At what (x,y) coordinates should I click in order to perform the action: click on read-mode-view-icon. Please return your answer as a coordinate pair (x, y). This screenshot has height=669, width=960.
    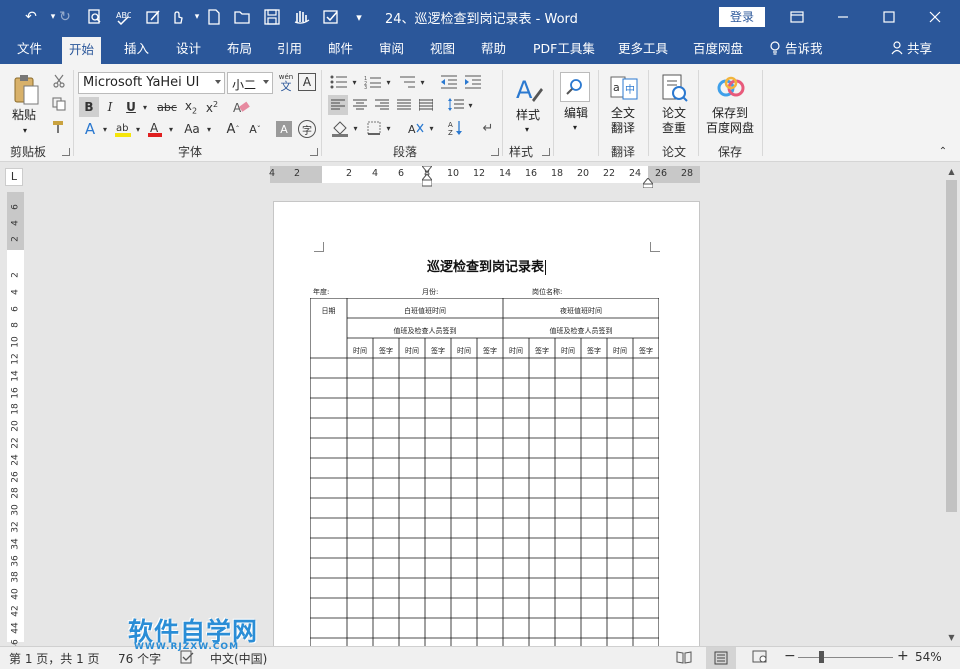
    Looking at the image, I should click on (684, 658).